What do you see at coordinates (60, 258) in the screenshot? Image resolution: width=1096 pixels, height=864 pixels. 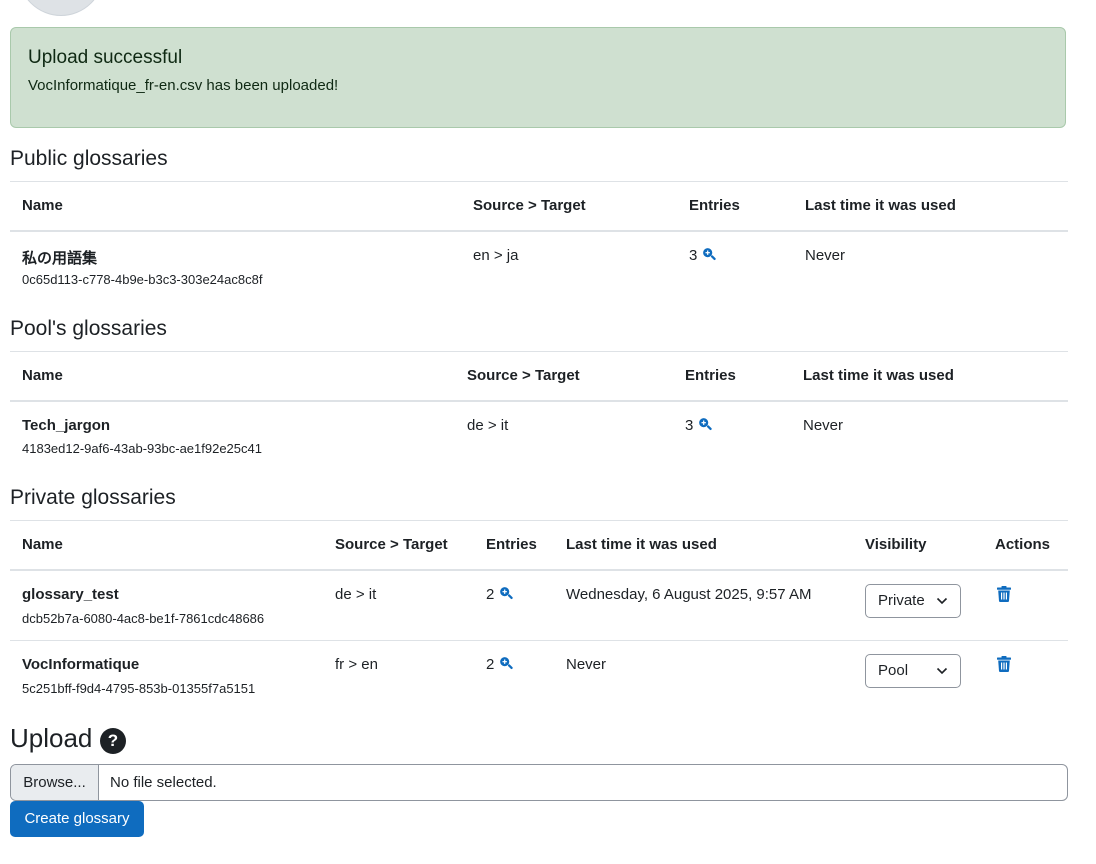 I see `glossary-name: 私の用語集` at bounding box center [60, 258].